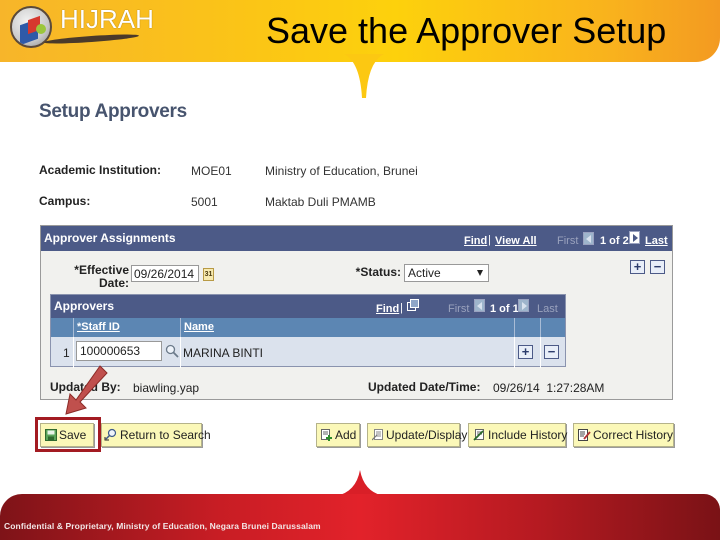 This screenshot has width=720, height=540. Describe the element at coordinates (199, 327) in the screenshot. I see `column-name: Name` at that location.